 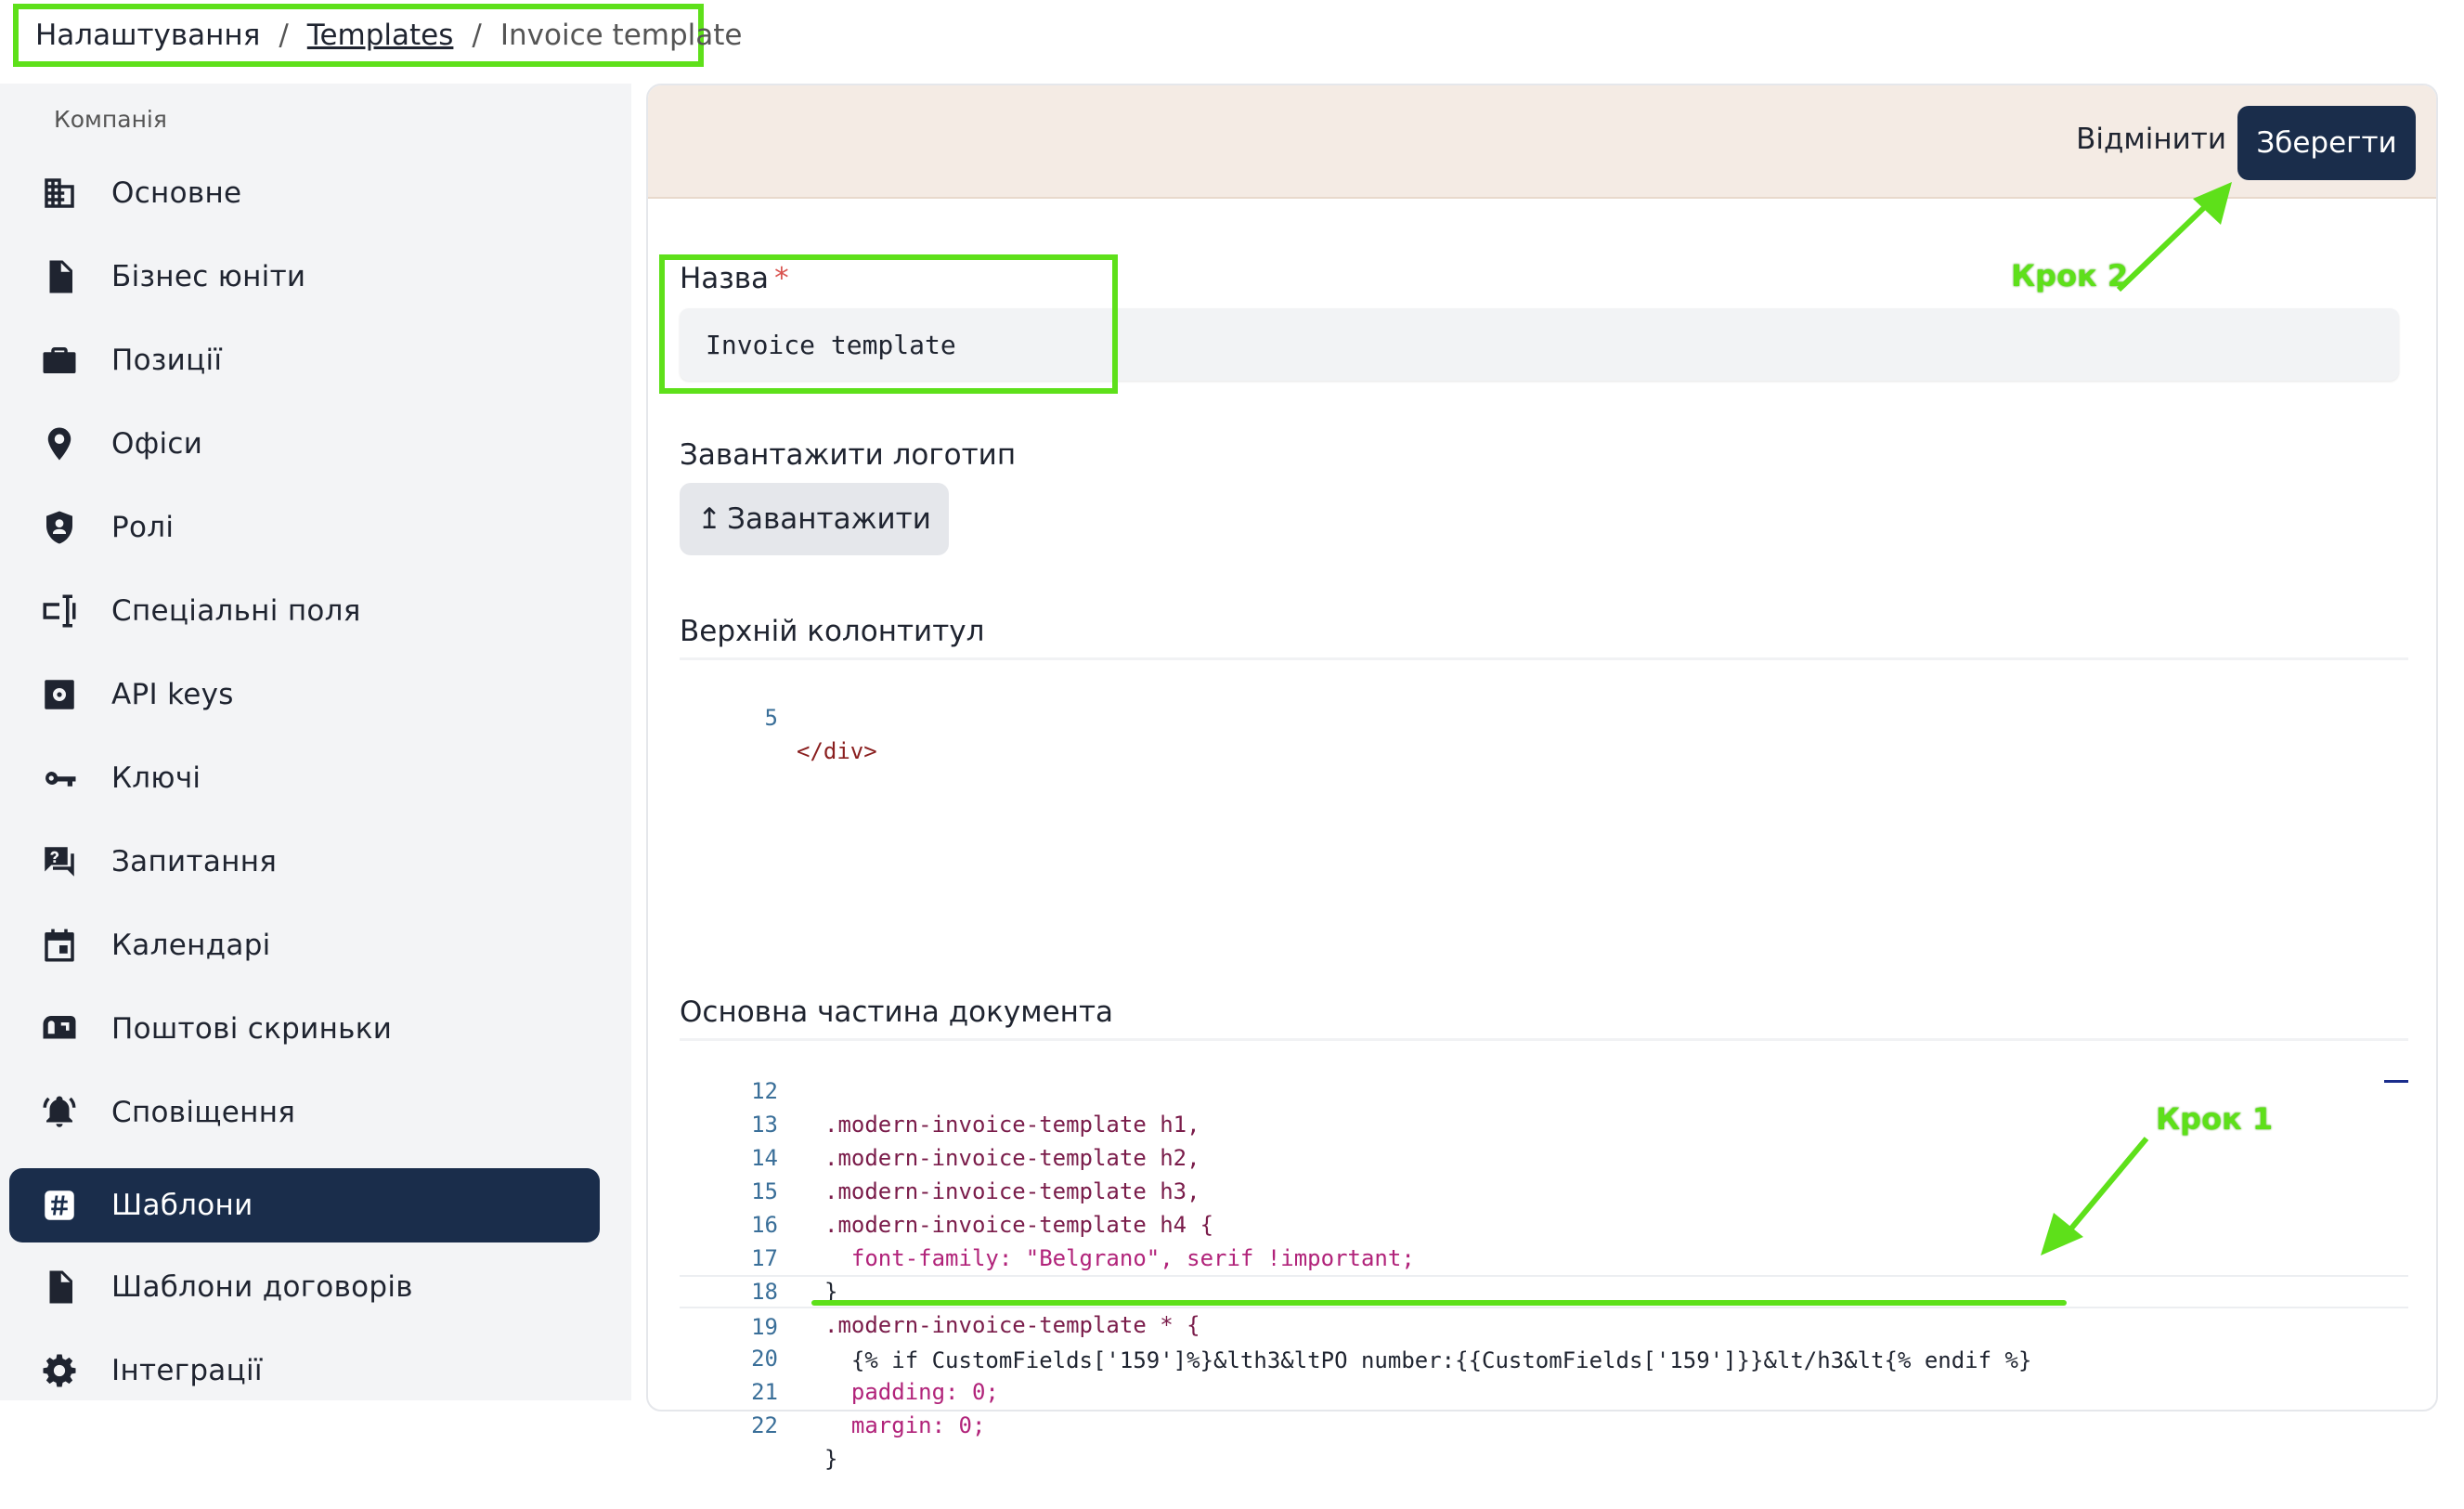 I want to click on sidebar-item-positions: Позиції, so click(x=304, y=360).